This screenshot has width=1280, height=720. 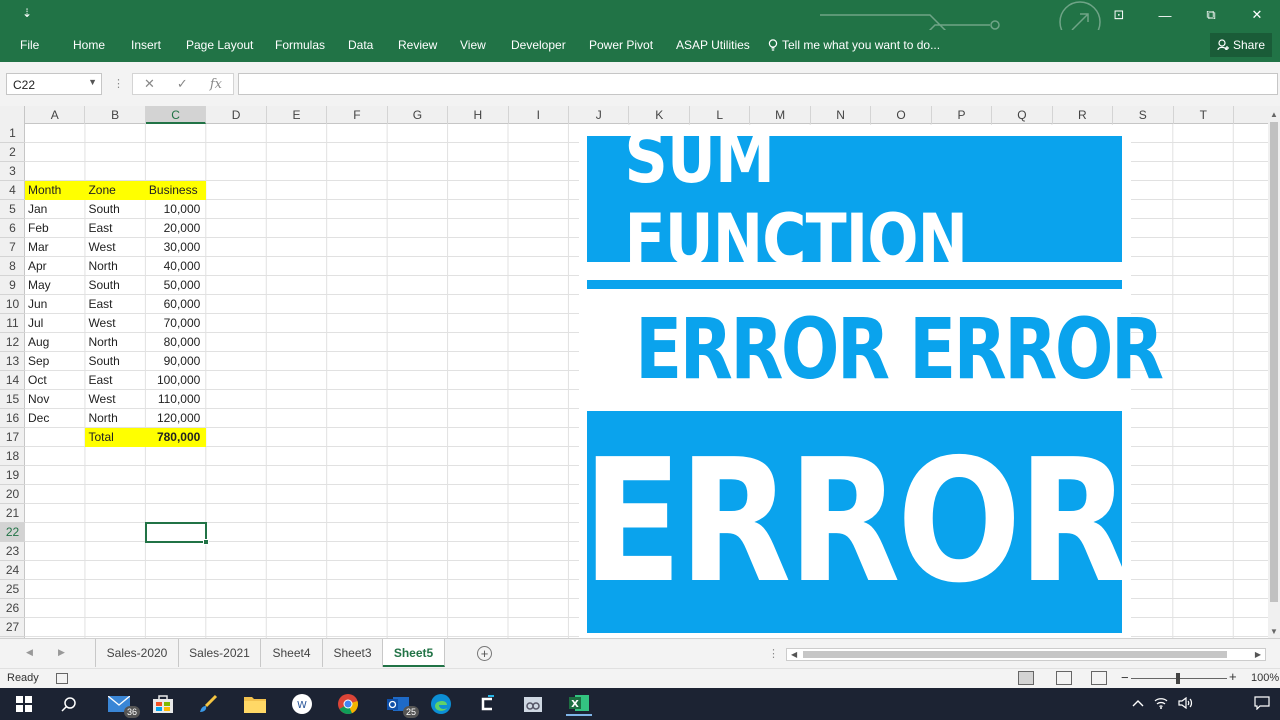 I want to click on taskbar-code-app, so click(x=487, y=704).